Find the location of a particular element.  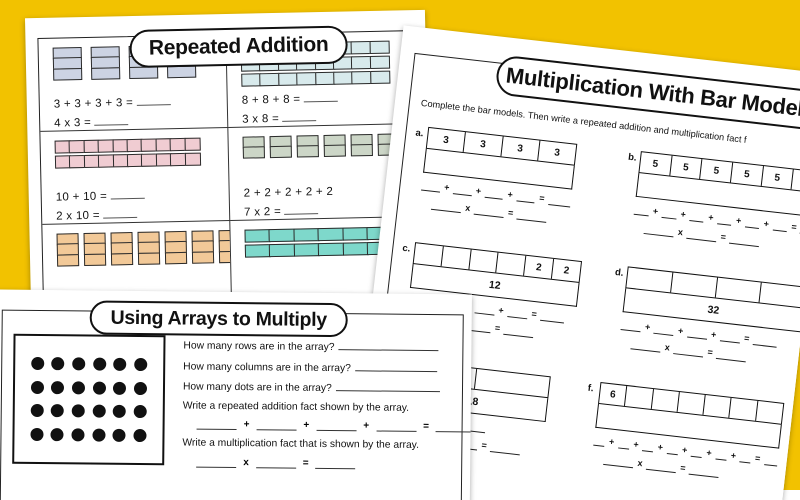

unit-group is located at coordinates (253, 148).